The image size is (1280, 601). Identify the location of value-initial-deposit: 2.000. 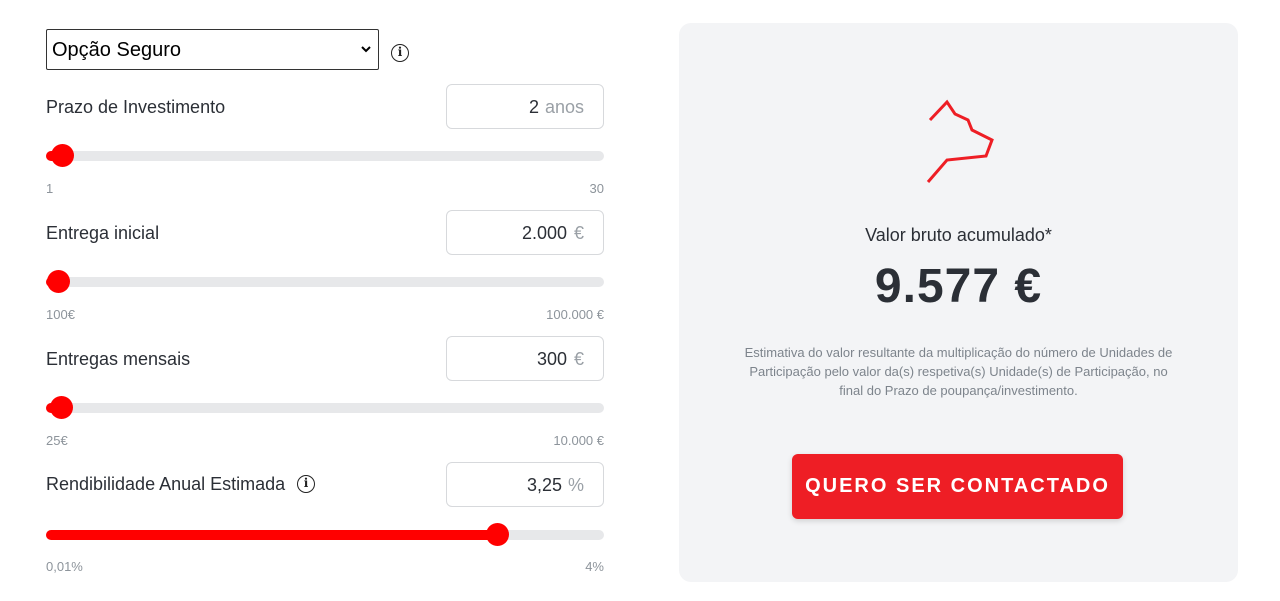
(544, 233).